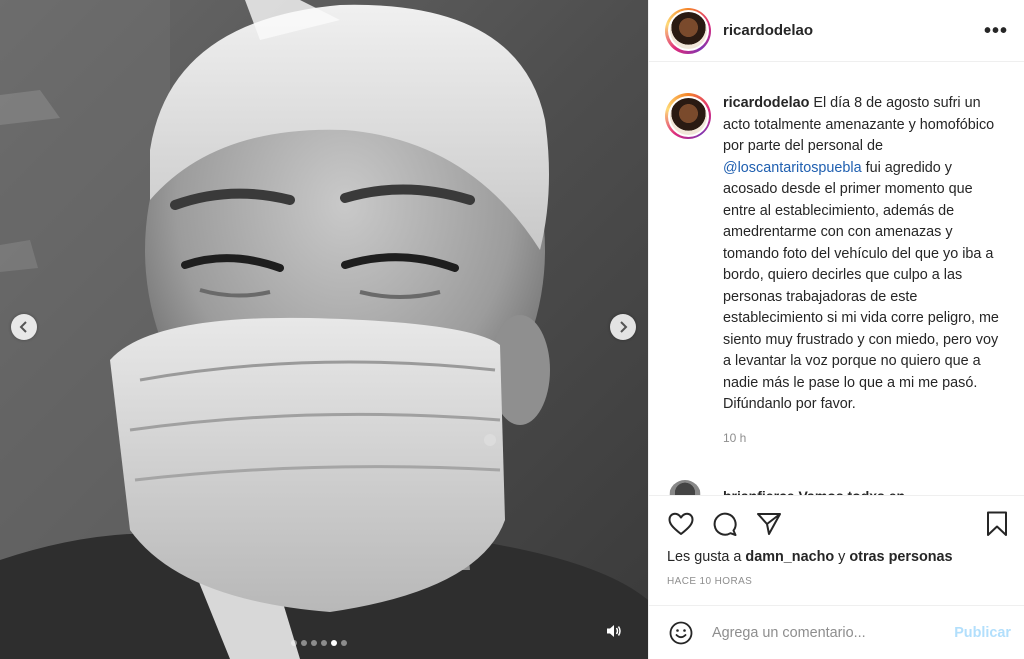 The height and width of the screenshot is (659, 1024). I want to click on smiley-icon, so click(681, 633).